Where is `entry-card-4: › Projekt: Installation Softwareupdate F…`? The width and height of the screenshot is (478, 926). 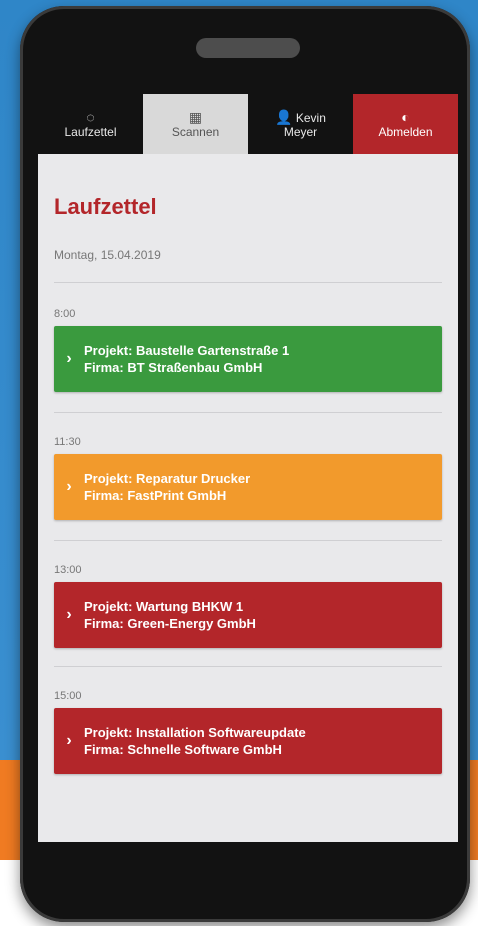
entry-card-4: › Projekt: Installation Softwareupdate F… is located at coordinates (248, 741).